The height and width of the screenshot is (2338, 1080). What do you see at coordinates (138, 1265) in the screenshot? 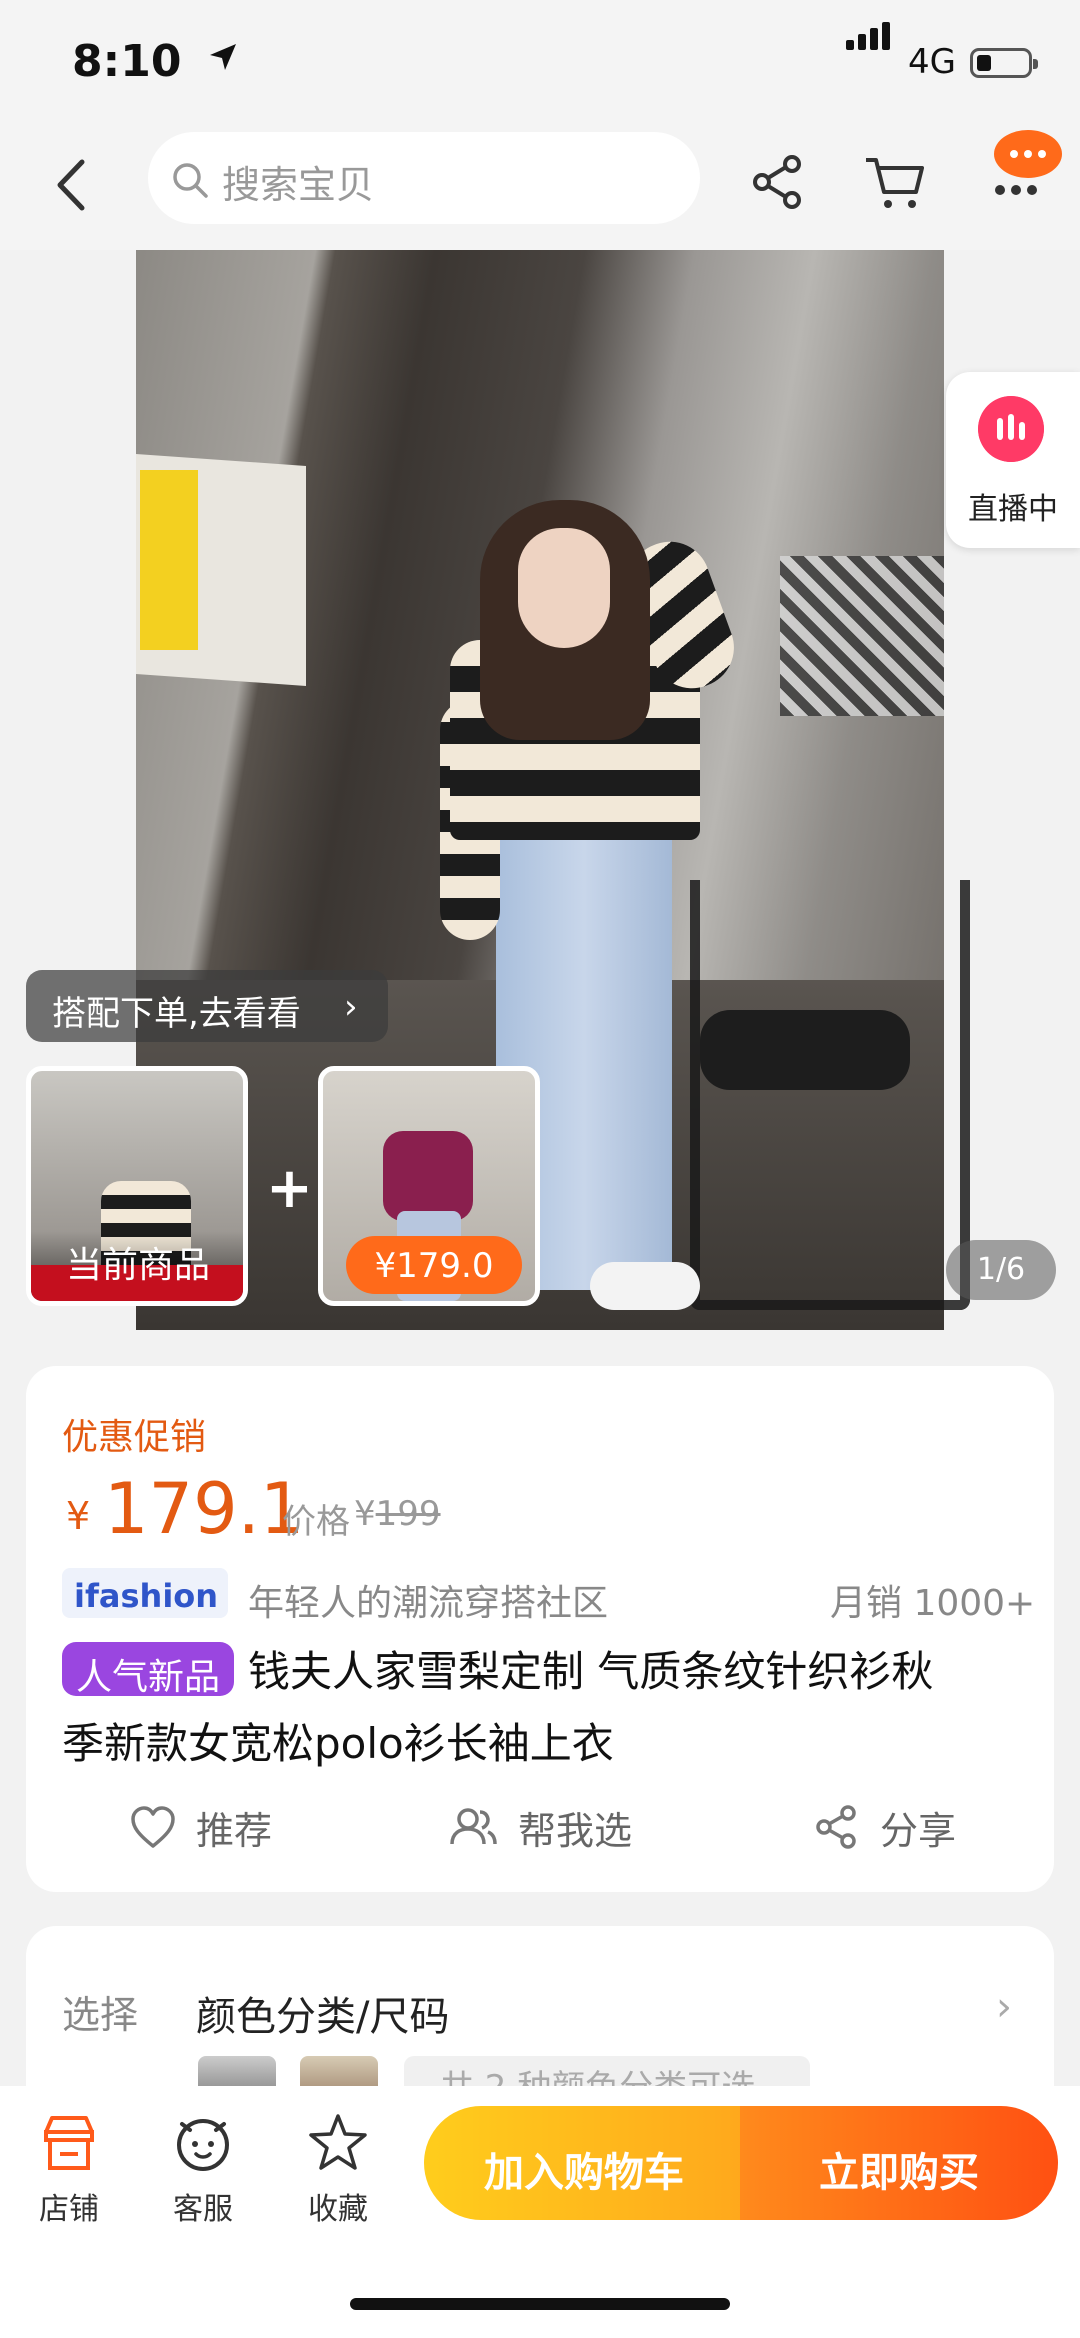
I see `current-product-label: 当前商品` at bounding box center [138, 1265].